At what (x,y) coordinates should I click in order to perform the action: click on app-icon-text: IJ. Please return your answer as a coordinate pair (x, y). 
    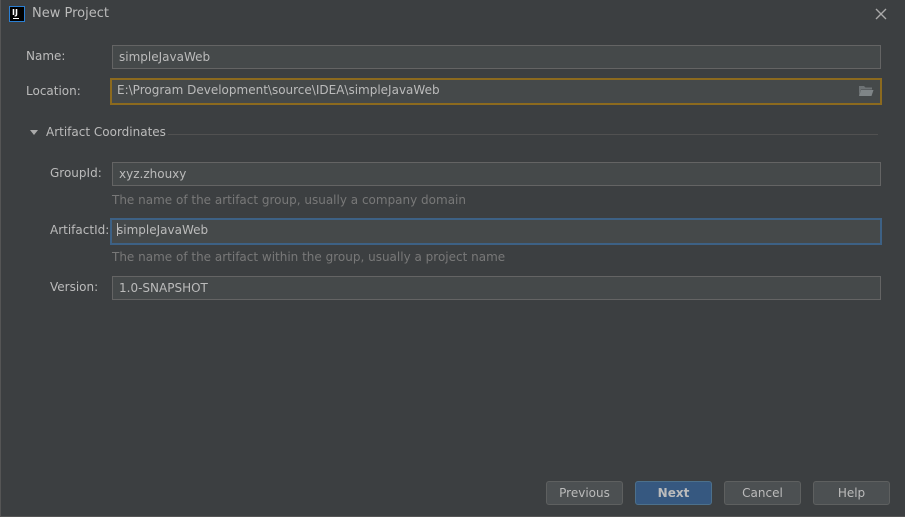
    Looking at the image, I should click on (15, 12).